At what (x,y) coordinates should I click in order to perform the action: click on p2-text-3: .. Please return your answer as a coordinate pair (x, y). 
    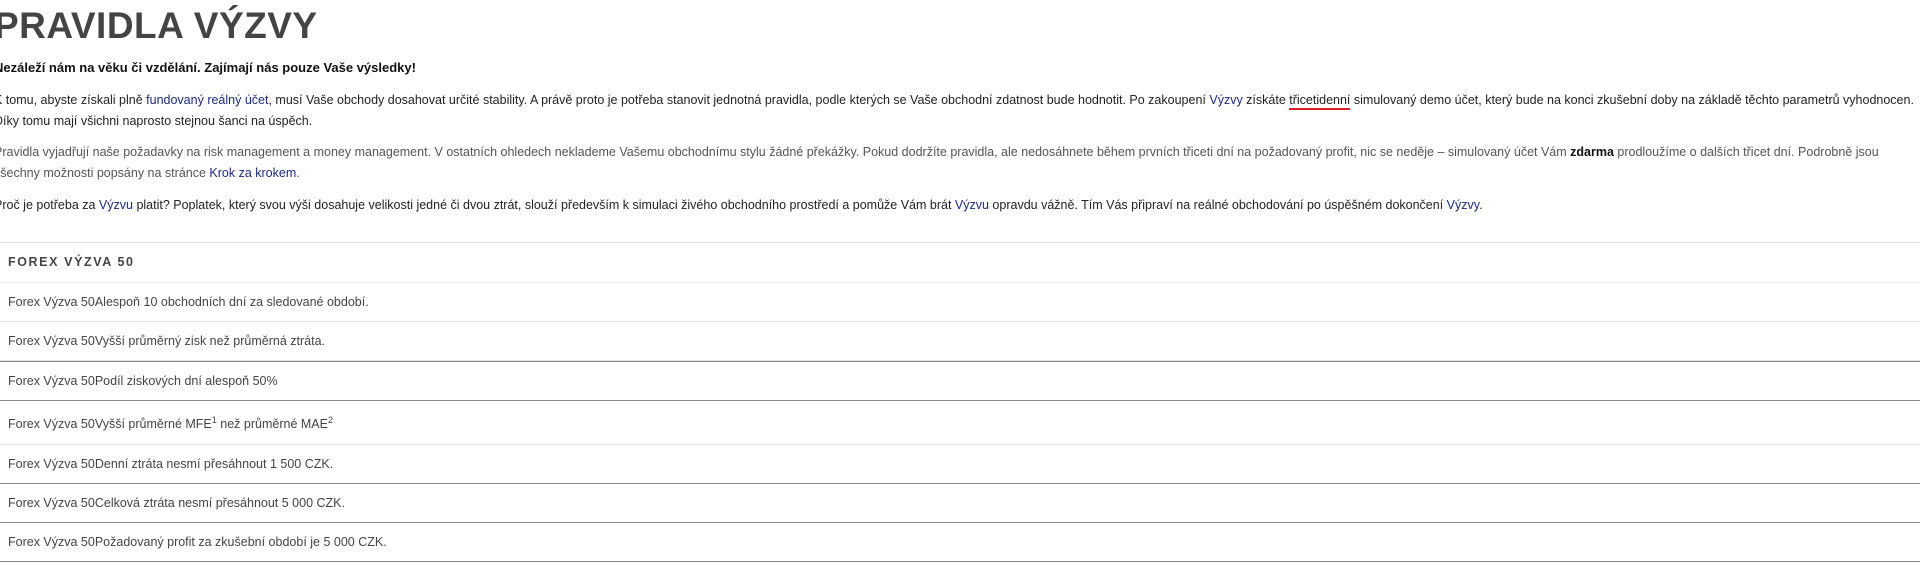
    Looking at the image, I should click on (298, 173).